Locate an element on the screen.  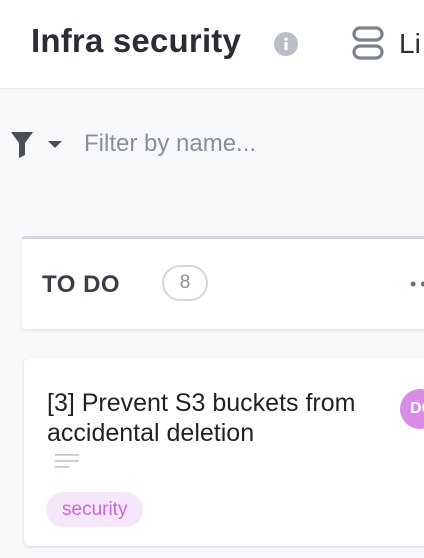
assignee-avatar: DO is located at coordinates (412, 409).